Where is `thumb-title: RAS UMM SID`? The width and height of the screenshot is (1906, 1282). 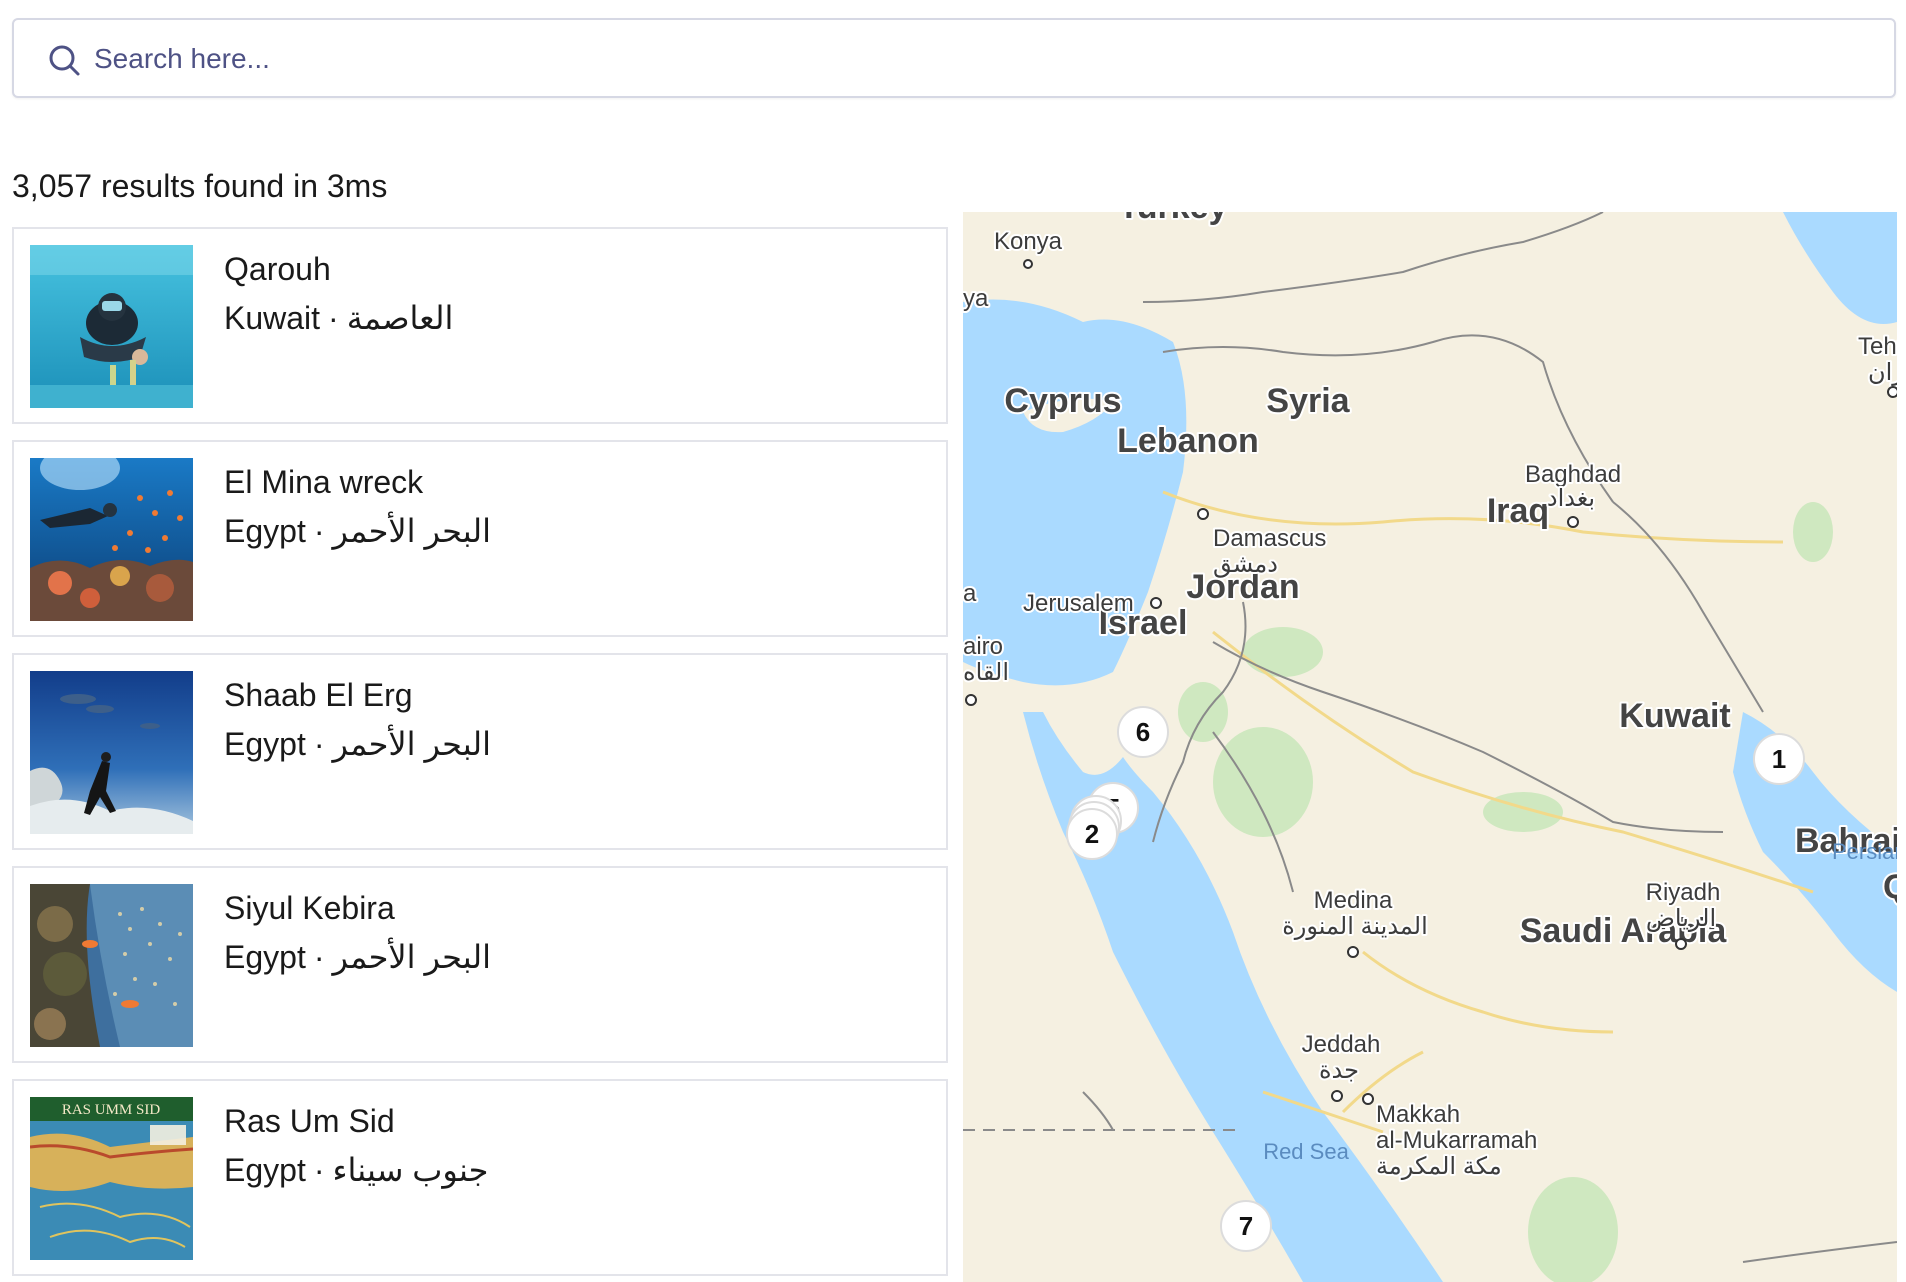
thumb-title: RAS UMM SID is located at coordinates (111, 1110).